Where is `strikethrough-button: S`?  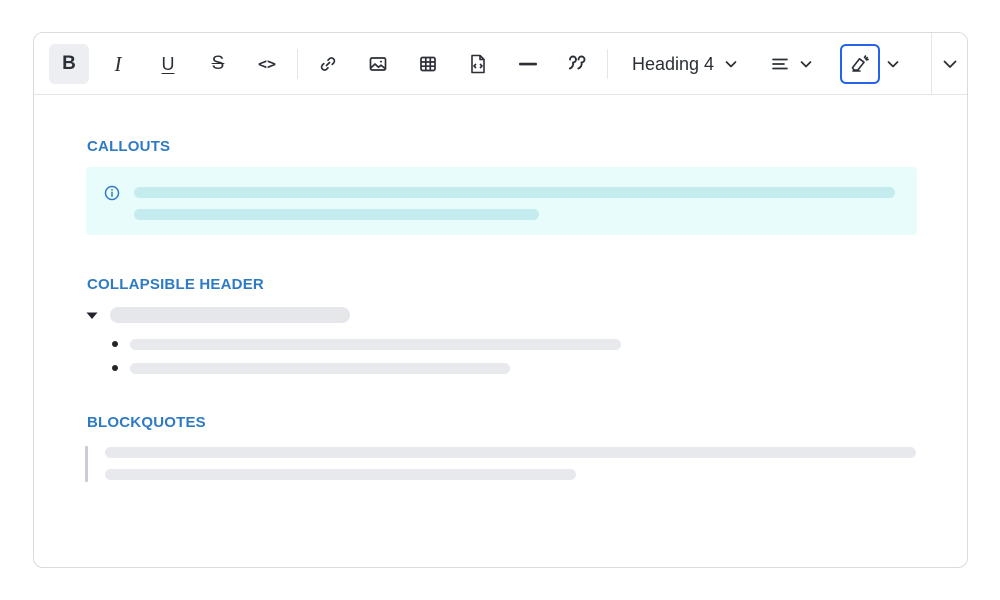
strikethrough-button: S is located at coordinates (218, 64).